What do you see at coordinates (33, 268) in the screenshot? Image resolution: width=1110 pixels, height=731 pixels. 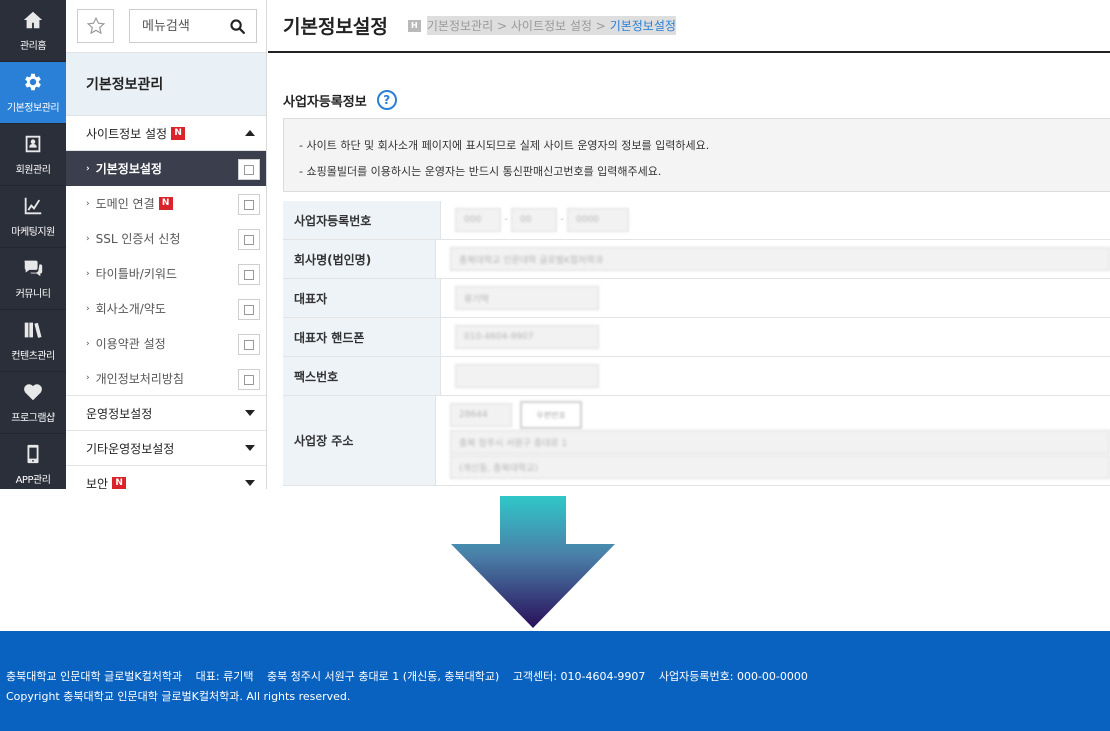 I see `chat-bubbles-icon` at bounding box center [33, 268].